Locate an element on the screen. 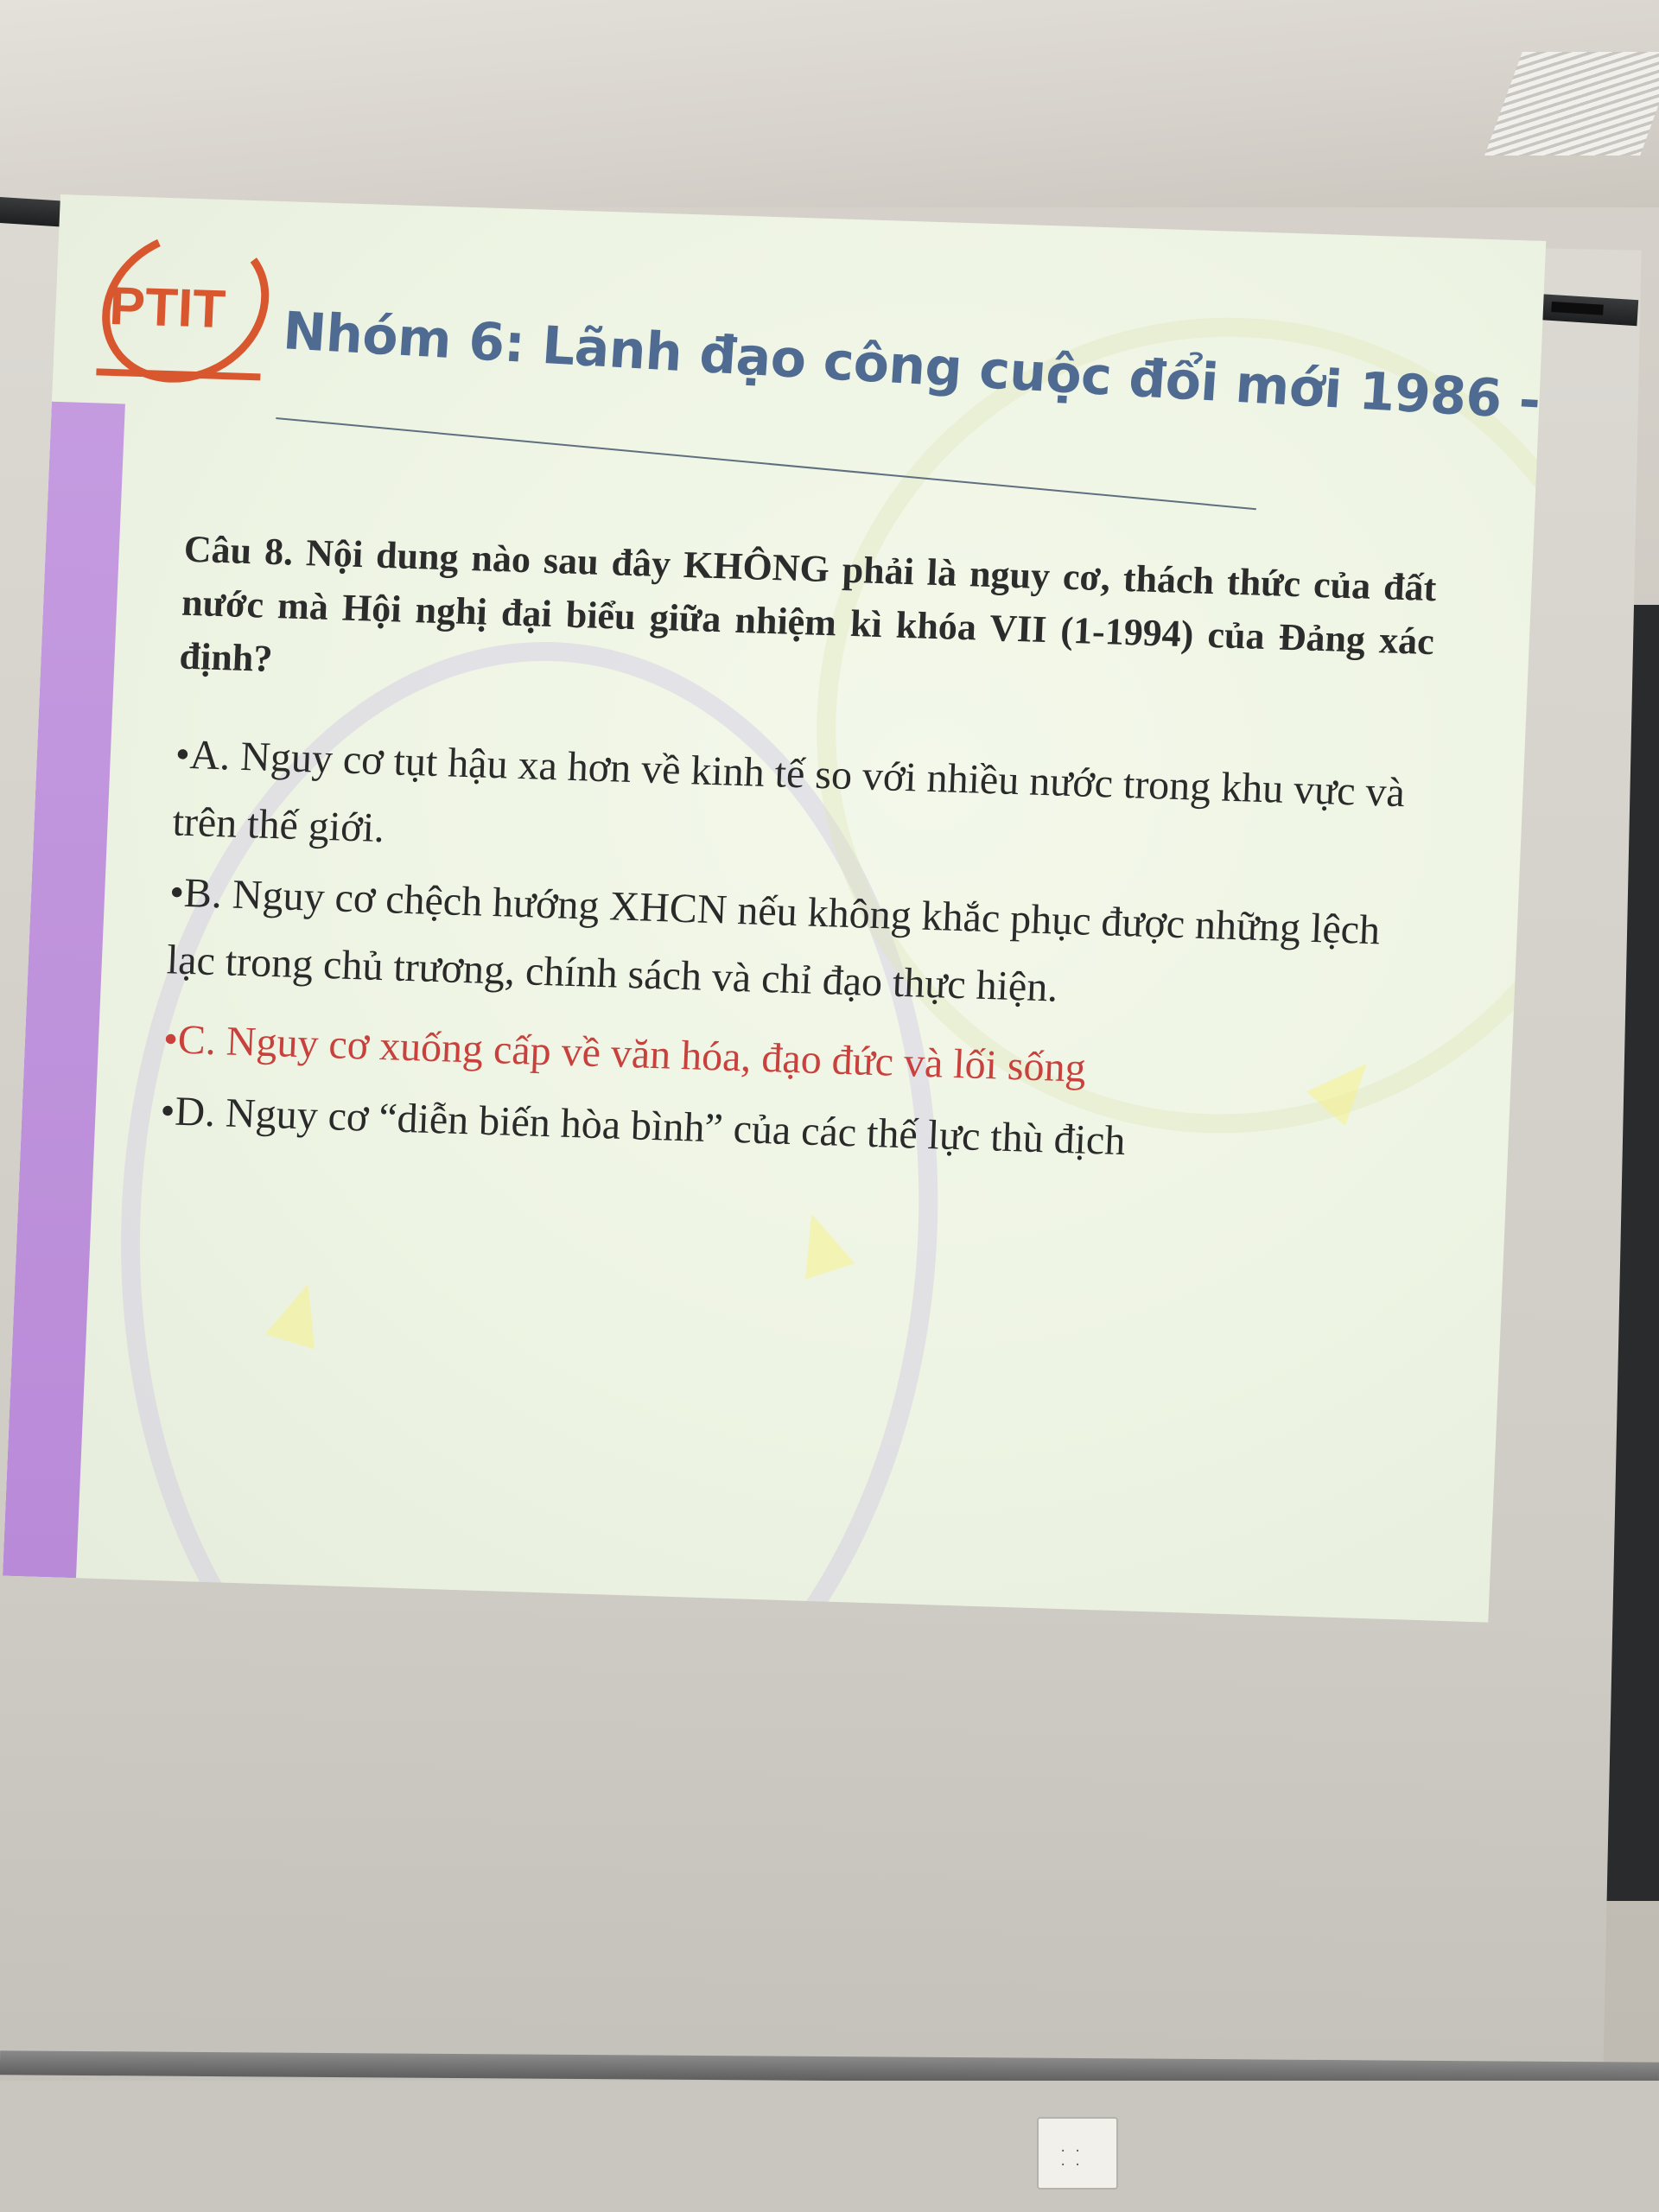 The height and width of the screenshot is (2212, 1659). ptit-logo: PTIT is located at coordinates (183, 306).